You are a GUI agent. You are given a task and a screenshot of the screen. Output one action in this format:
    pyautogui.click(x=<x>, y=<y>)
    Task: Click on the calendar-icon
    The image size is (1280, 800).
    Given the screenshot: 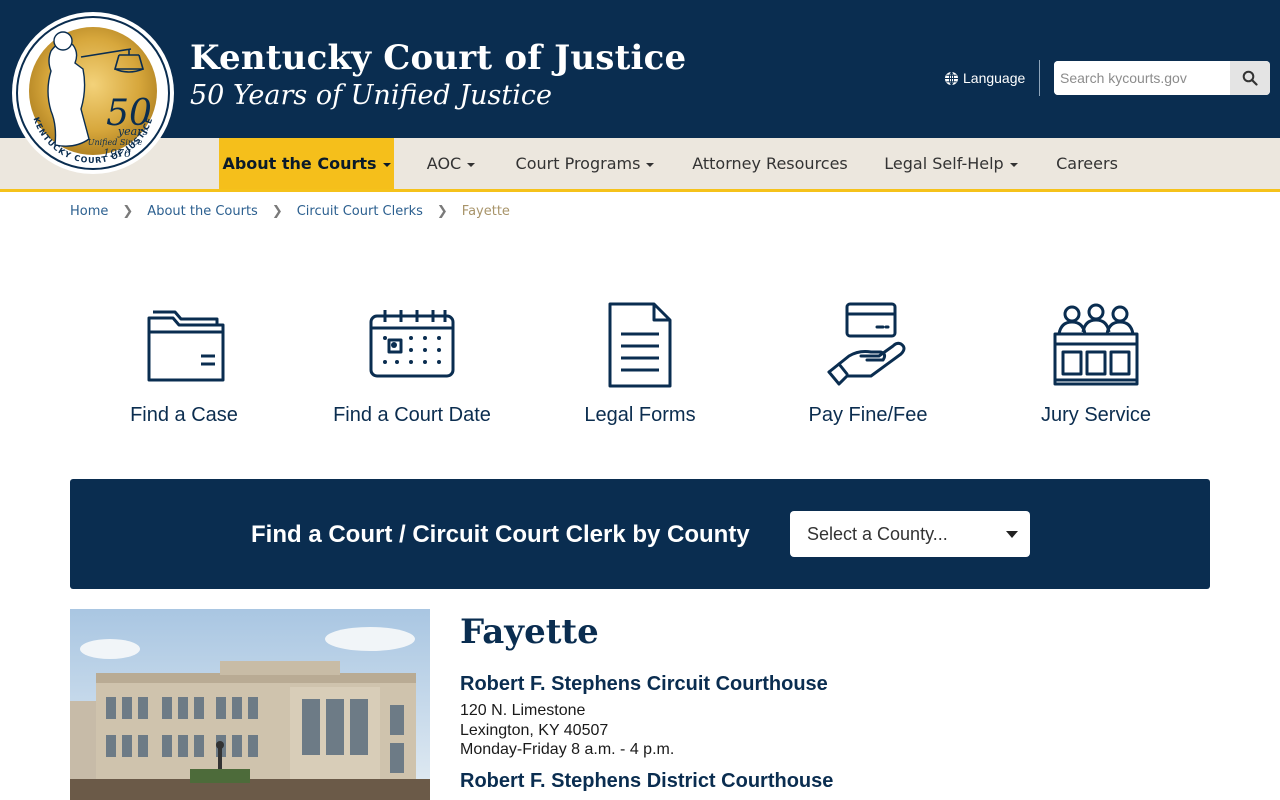 What is the action you would take?
    pyautogui.click(x=412, y=344)
    